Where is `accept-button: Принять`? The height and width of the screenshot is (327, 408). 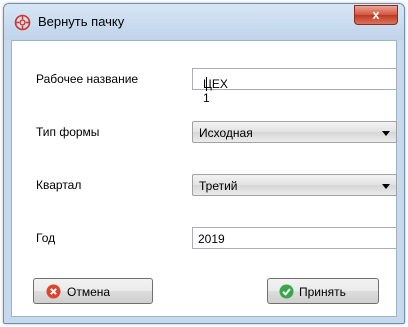
accept-button: Принять is located at coordinates (323, 291).